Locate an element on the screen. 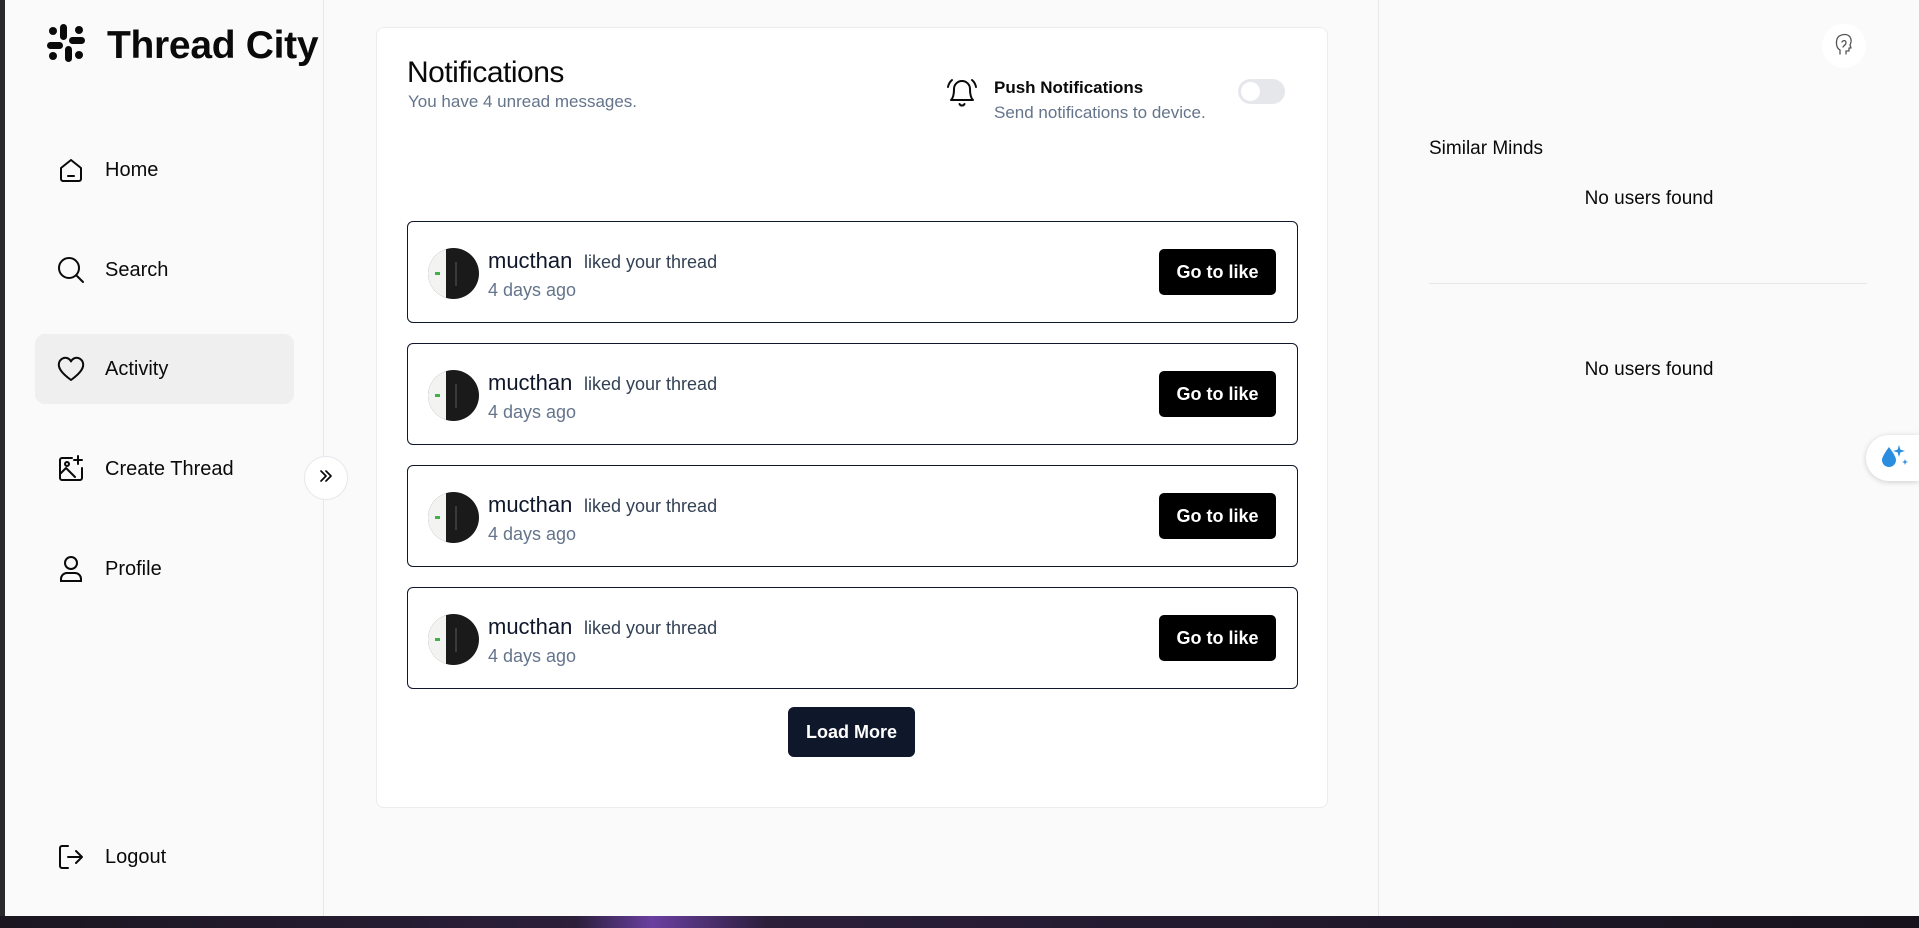 This screenshot has height=928, width=1919. logout-button: Logout is located at coordinates (164, 857).